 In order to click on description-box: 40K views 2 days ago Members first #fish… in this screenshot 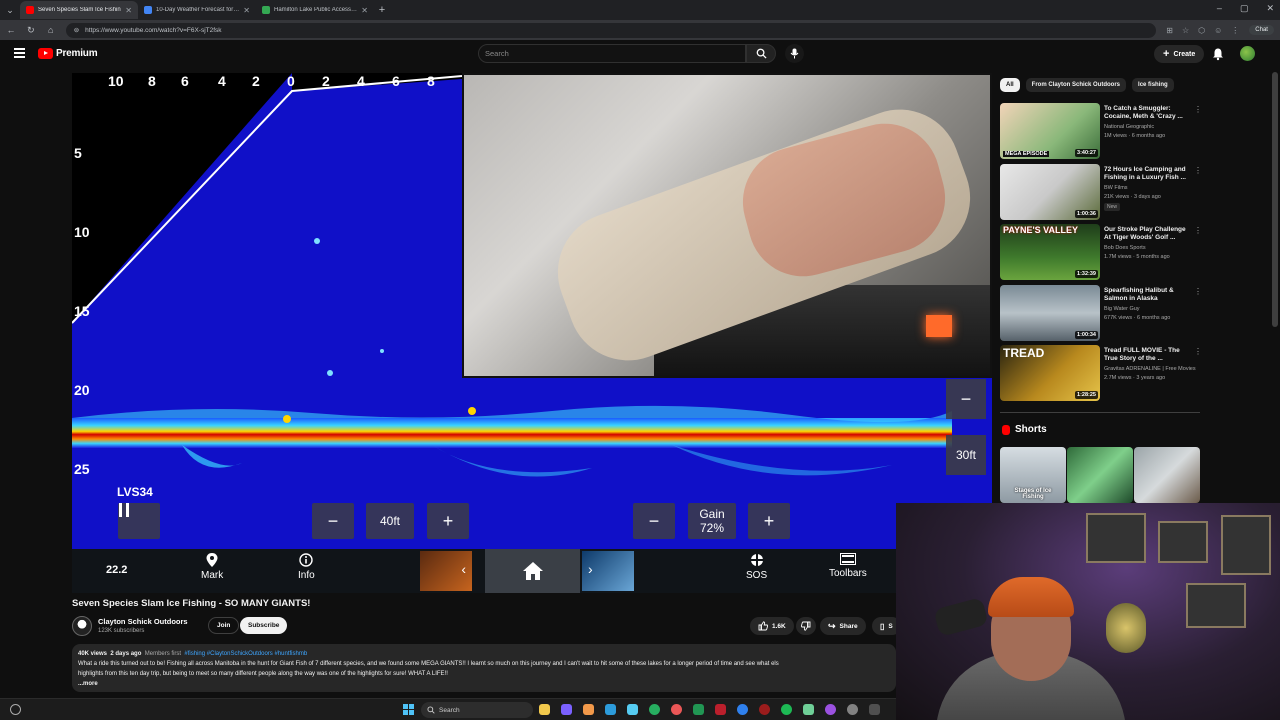, I will do `click(484, 668)`.